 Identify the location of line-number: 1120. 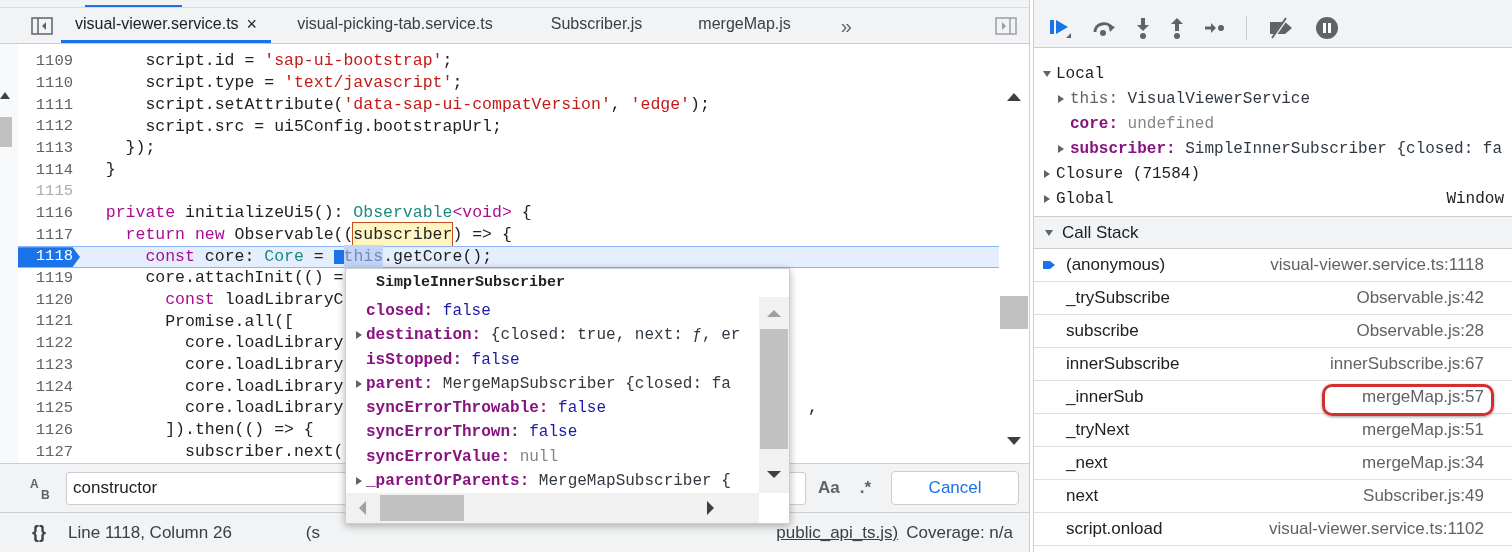
(49, 300).